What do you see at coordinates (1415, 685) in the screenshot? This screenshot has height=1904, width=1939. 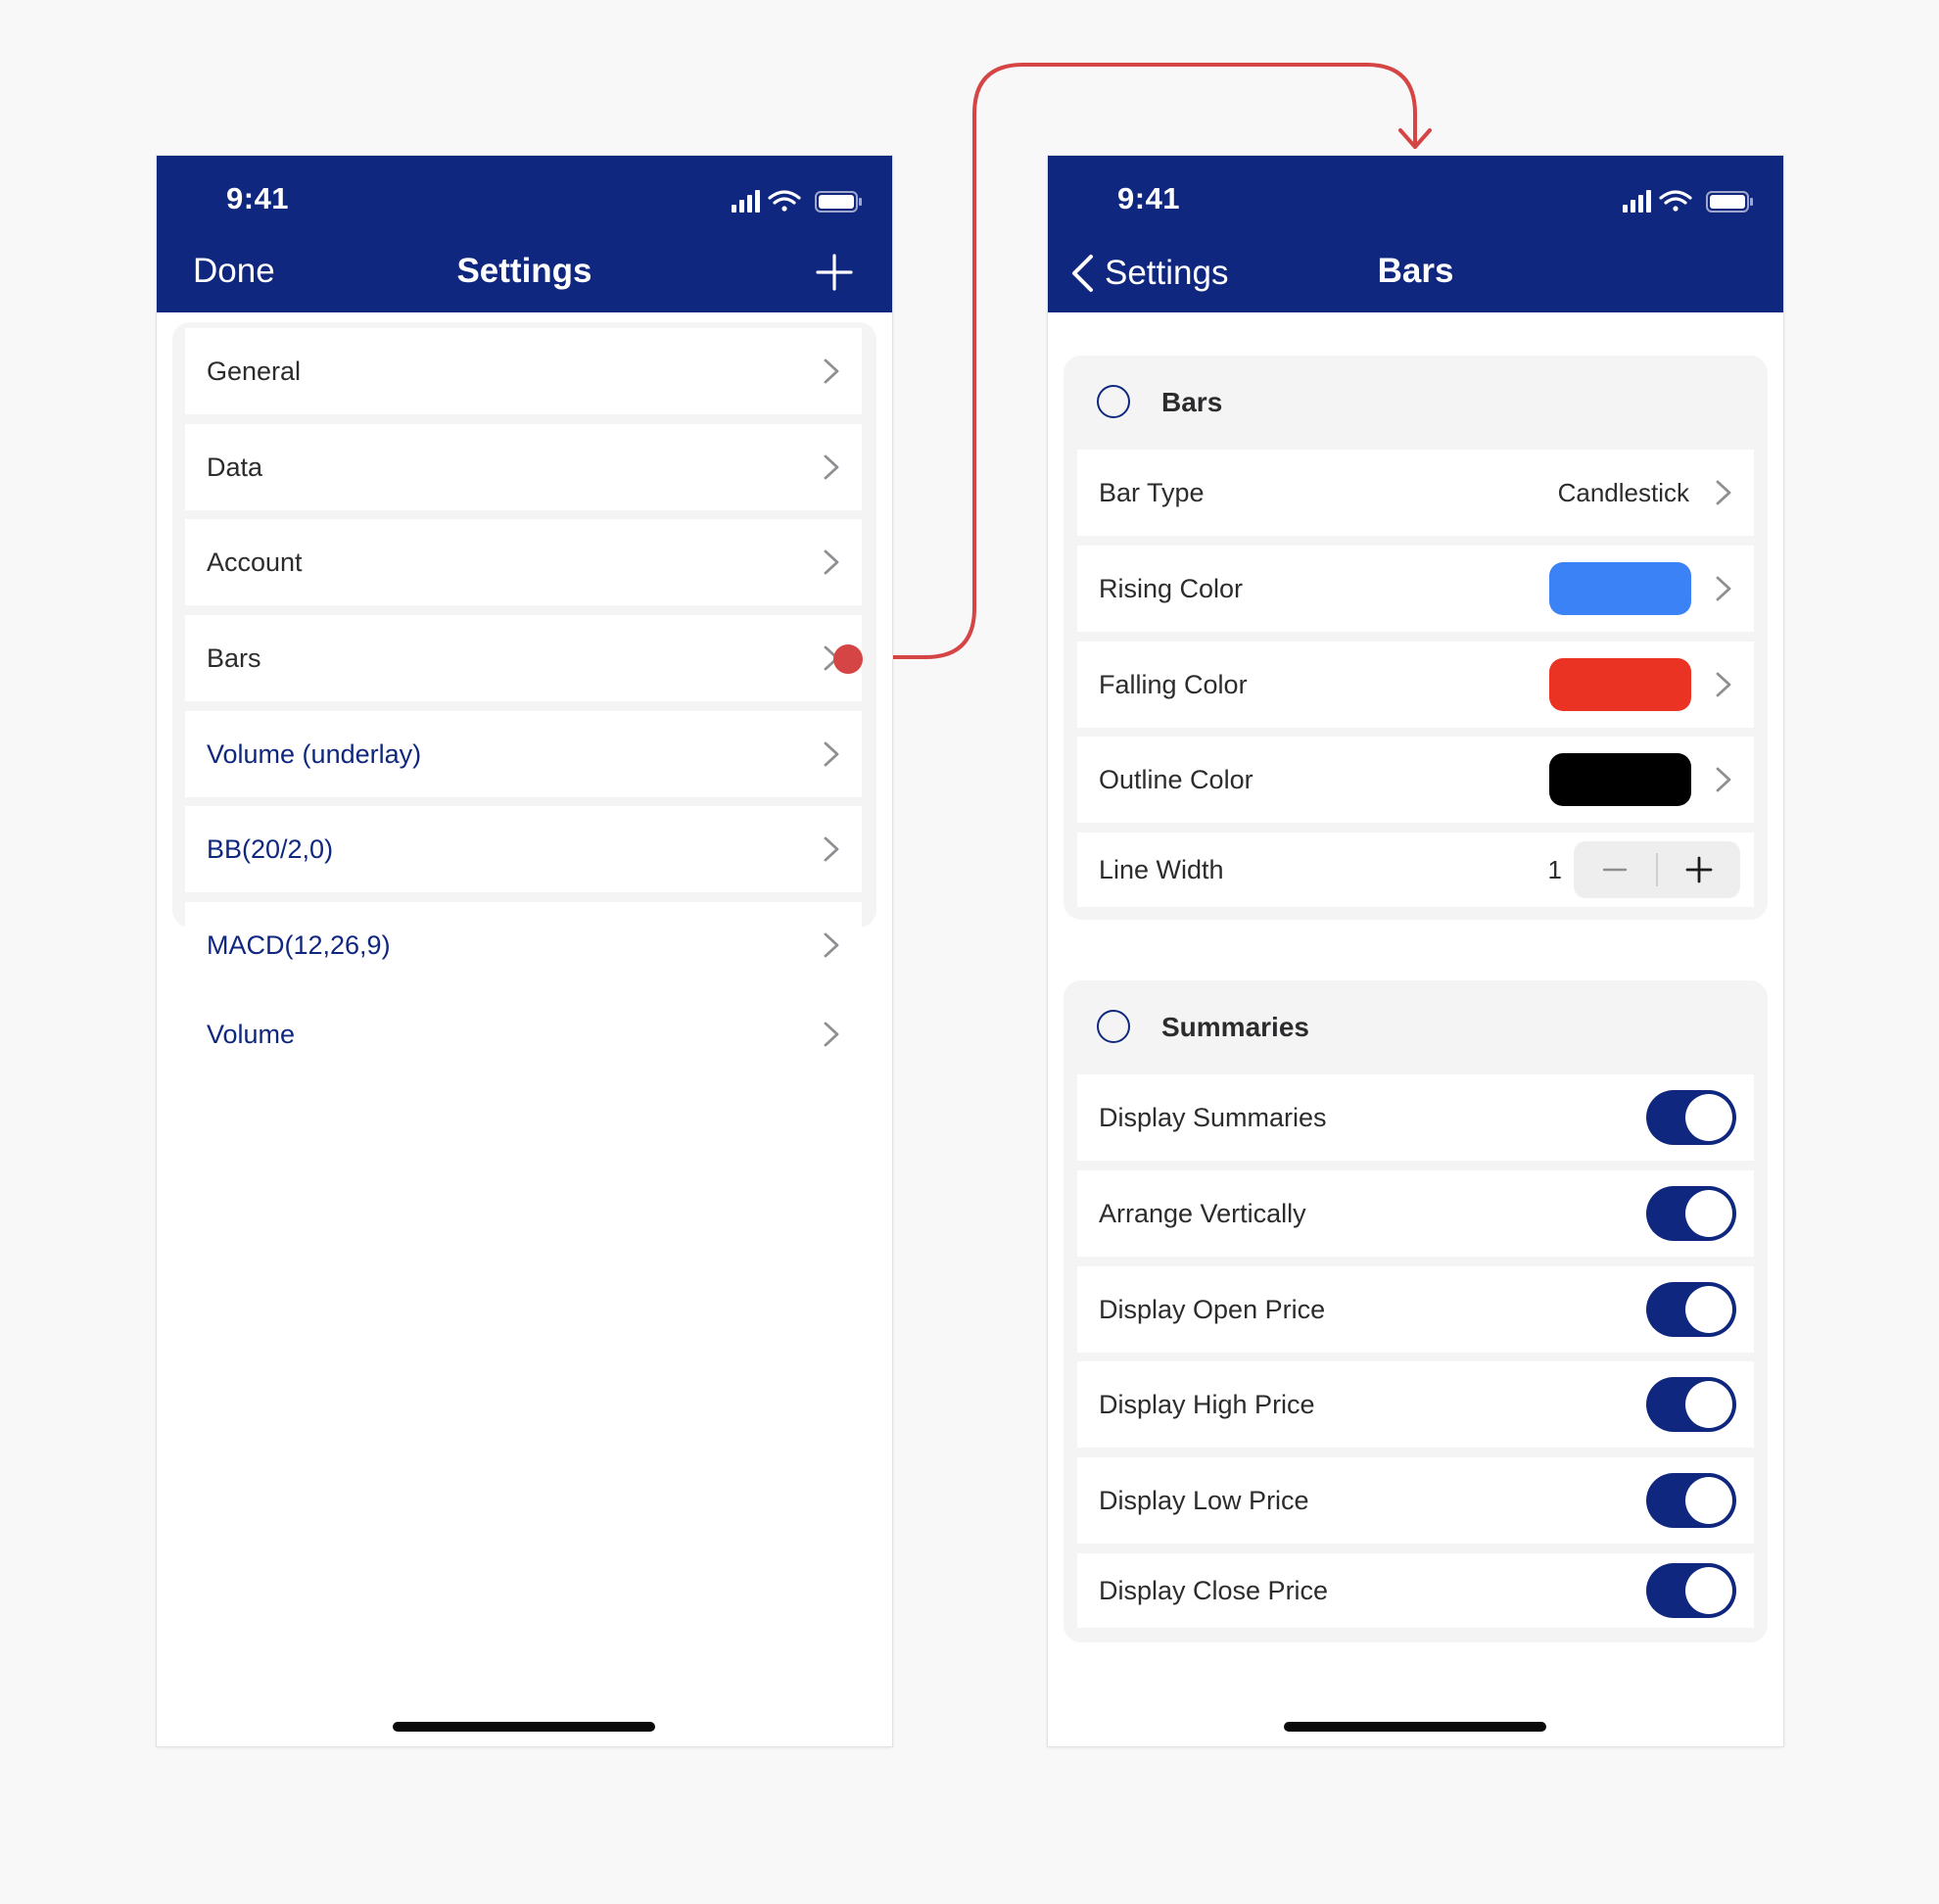 I see `falling-color-row: Falling Color` at bounding box center [1415, 685].